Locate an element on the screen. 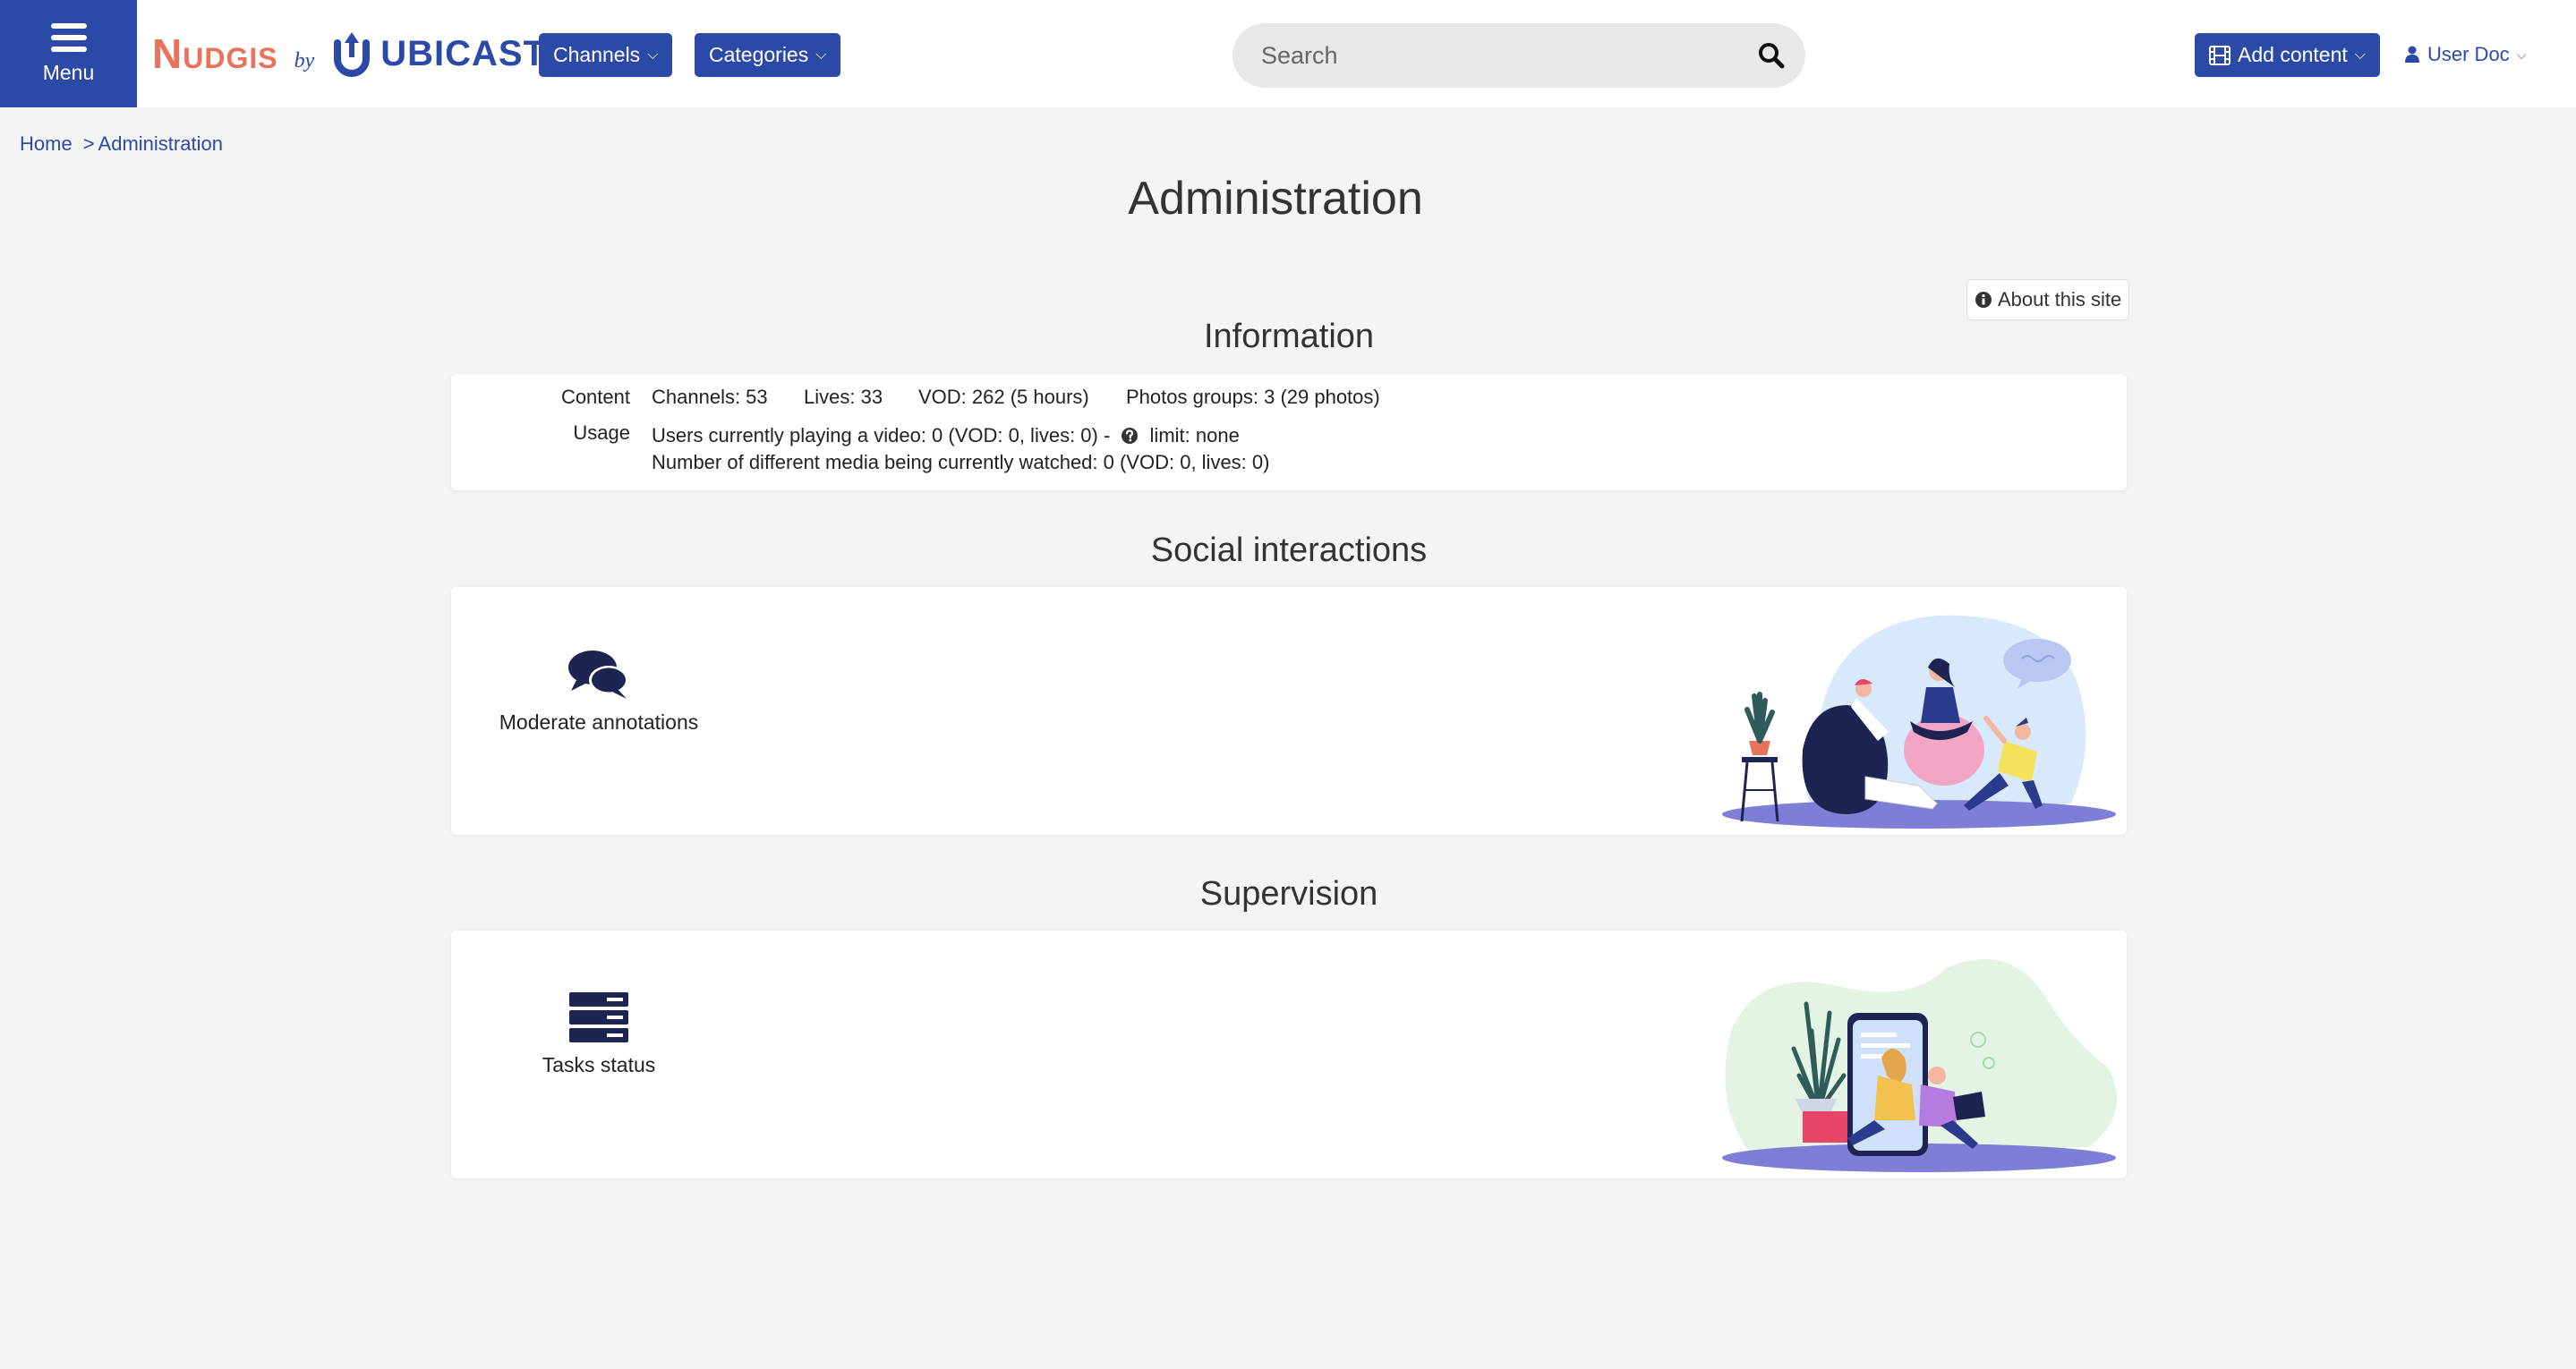  search-bar is located at coordinates (1519, 55).